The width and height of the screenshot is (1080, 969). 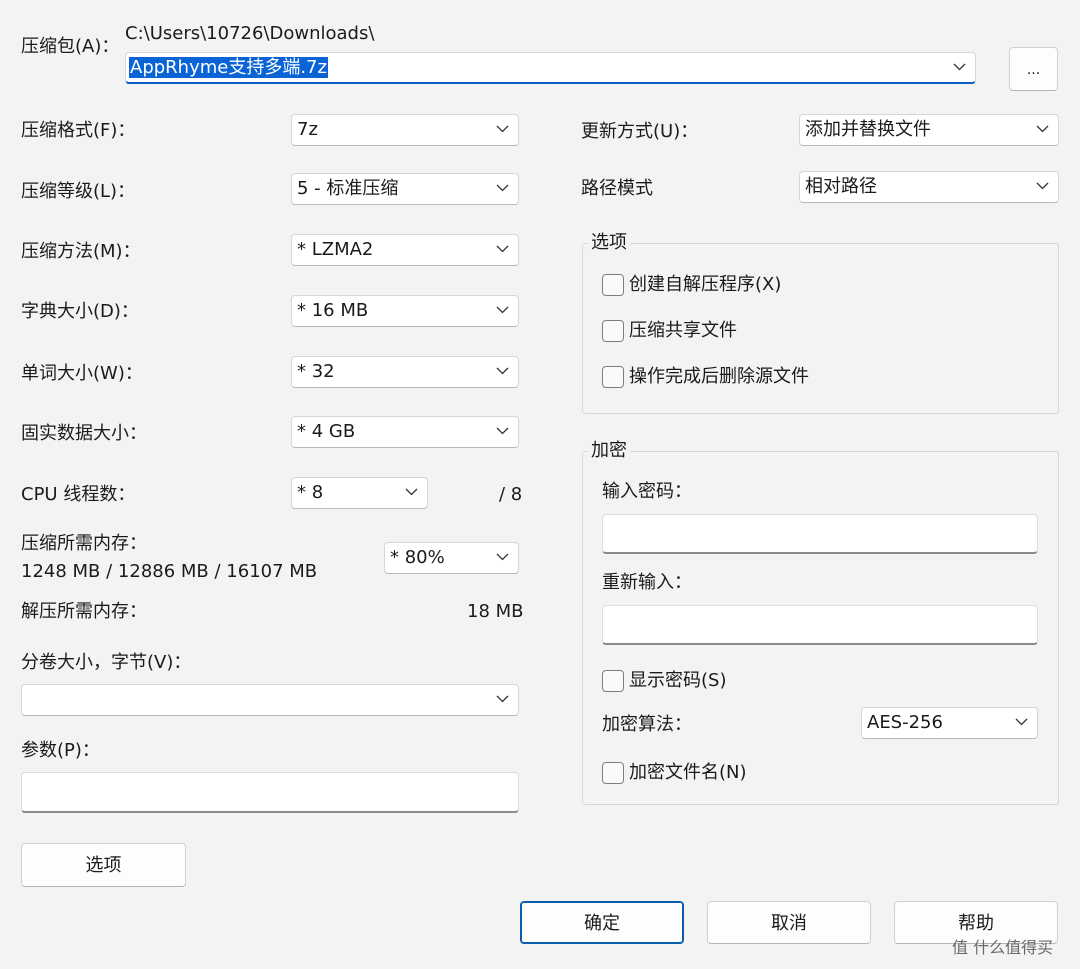 I want to click on split-combo, so click(x=270, y=700).